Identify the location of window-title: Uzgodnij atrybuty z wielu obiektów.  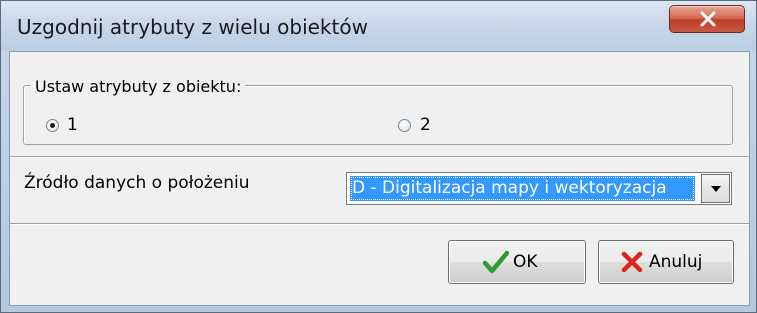
(192, 27).